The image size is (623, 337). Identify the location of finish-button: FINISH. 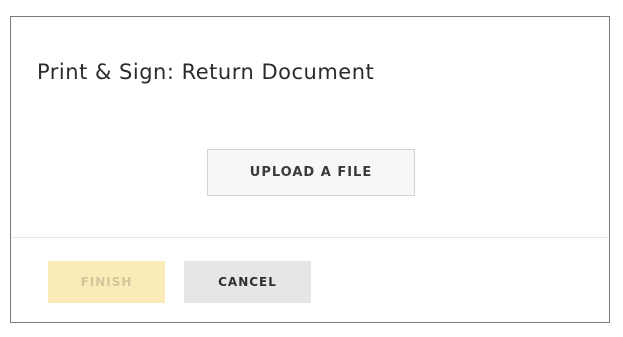
(106, 282).